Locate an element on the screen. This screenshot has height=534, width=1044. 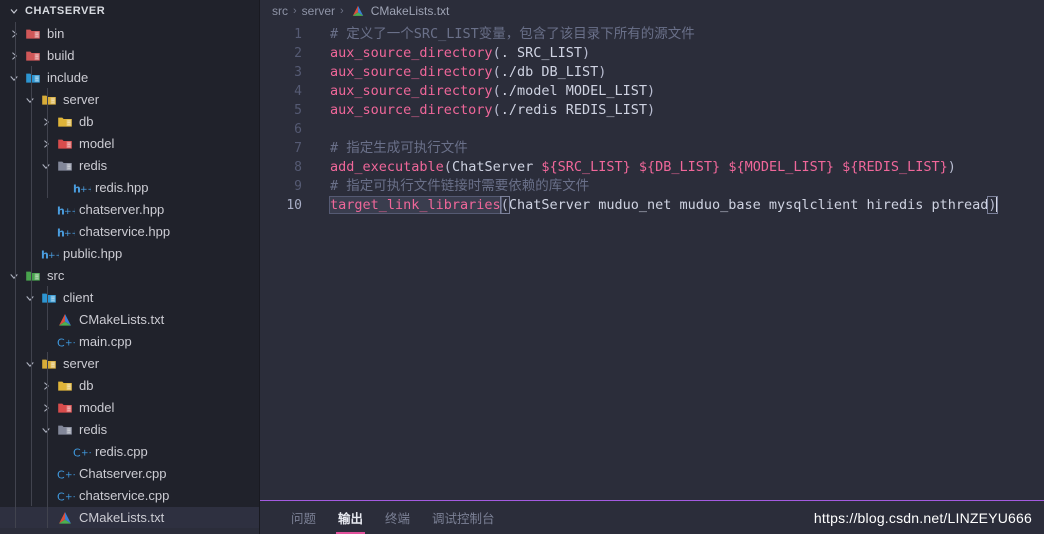
panel-tab-list: 问题 输出 终端 调试控制台 is located at coordinates (383, 517).